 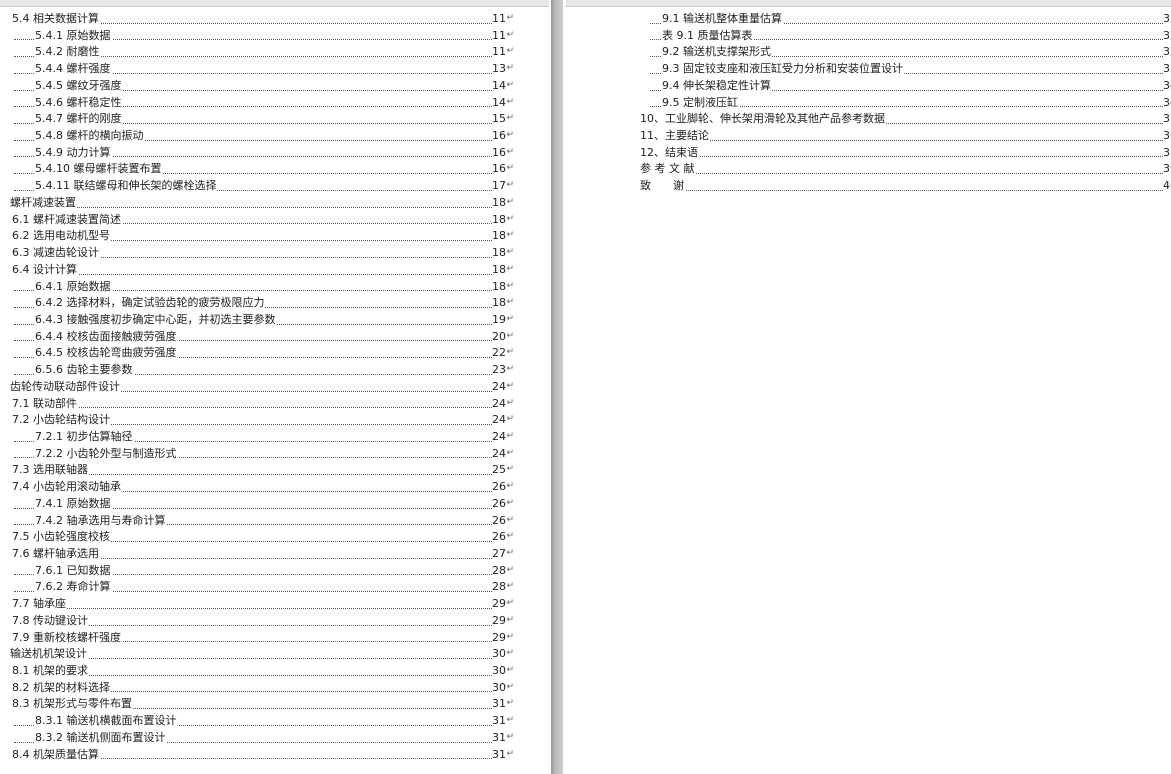 What do you see at coordinates (50, 621) in the screenshot?
I see `toc-entry-title: 7.8 传动键设计` at bounding box center [50, 621].